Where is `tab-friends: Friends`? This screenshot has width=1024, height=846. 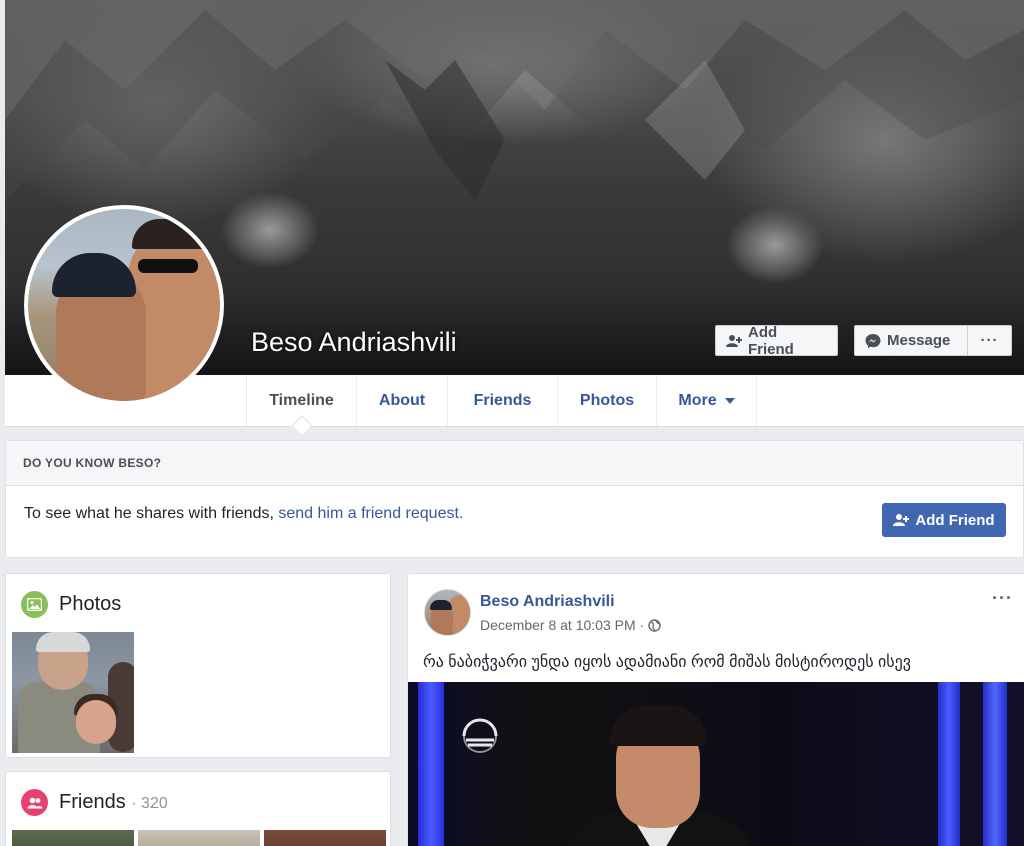 tab-friends: Friends is located at coordinates (502, 400).